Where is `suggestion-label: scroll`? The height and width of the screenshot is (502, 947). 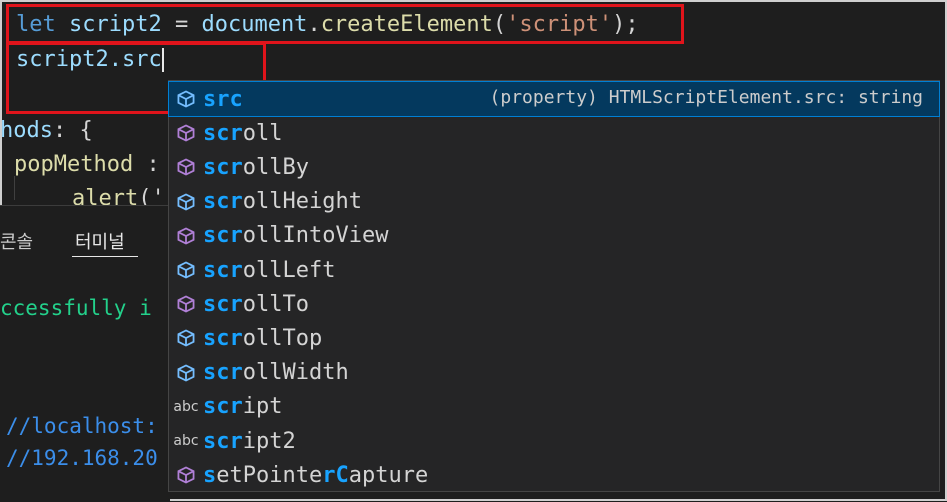
suggestion-label: scroll is located at coordinates (243, 133).